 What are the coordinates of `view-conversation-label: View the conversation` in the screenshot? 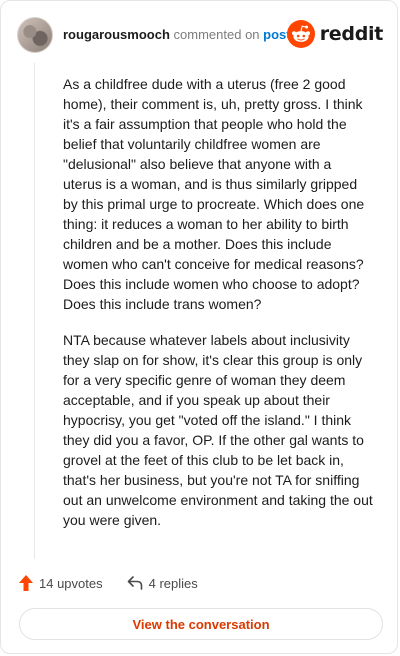 It's located at (201, 624).